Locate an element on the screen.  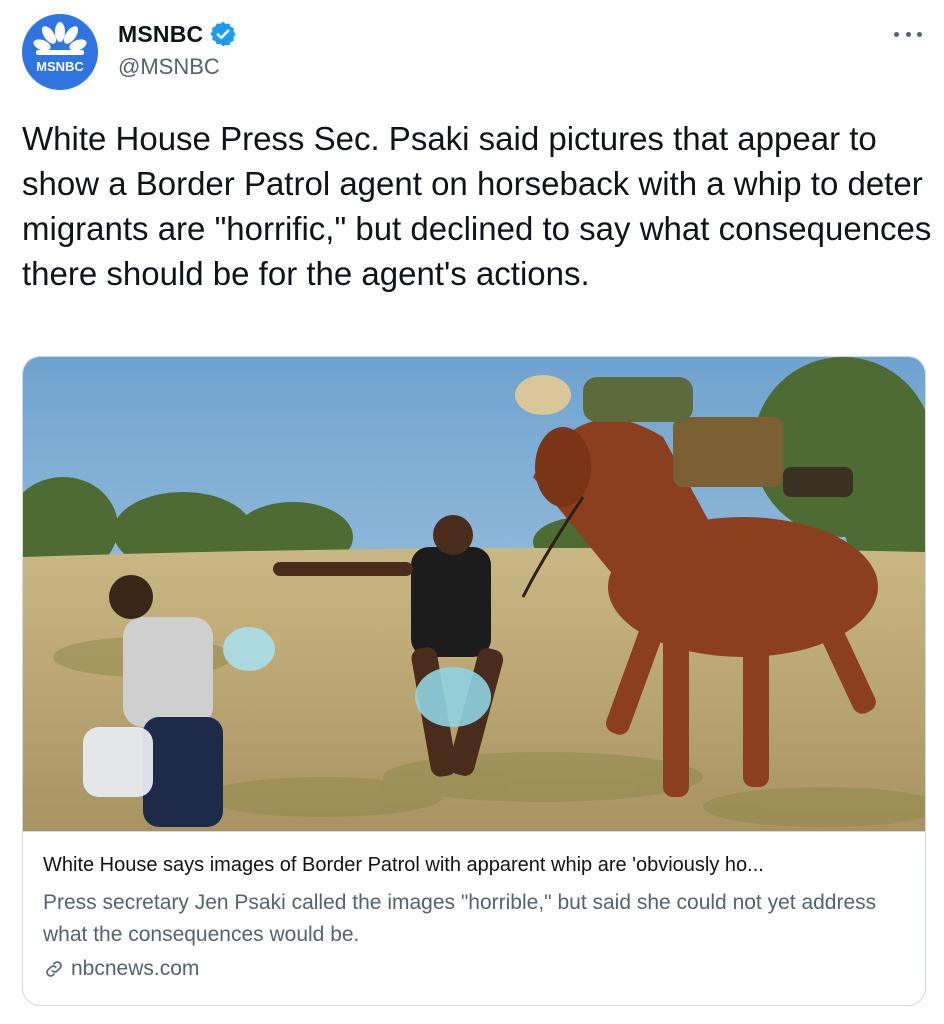
display-name: MSNBC is located at coordinates (160, 34).